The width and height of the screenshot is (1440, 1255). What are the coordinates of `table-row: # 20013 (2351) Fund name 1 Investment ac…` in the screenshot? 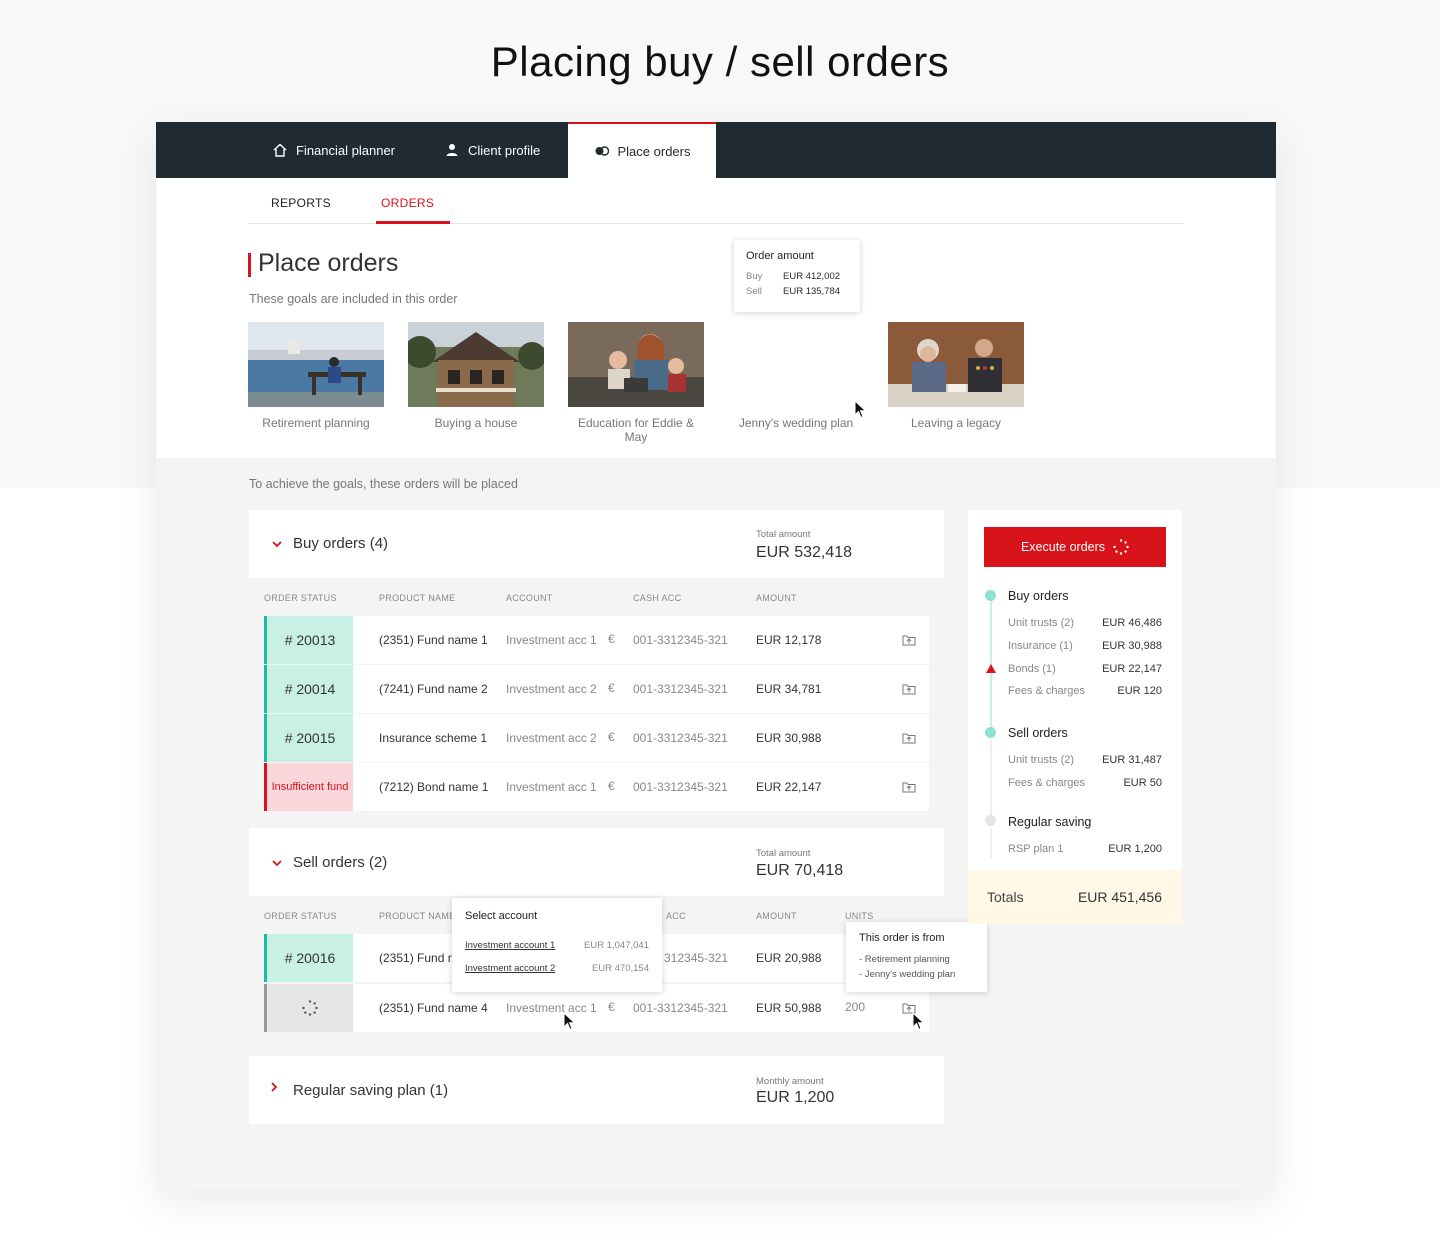 It's located at (596, 640).